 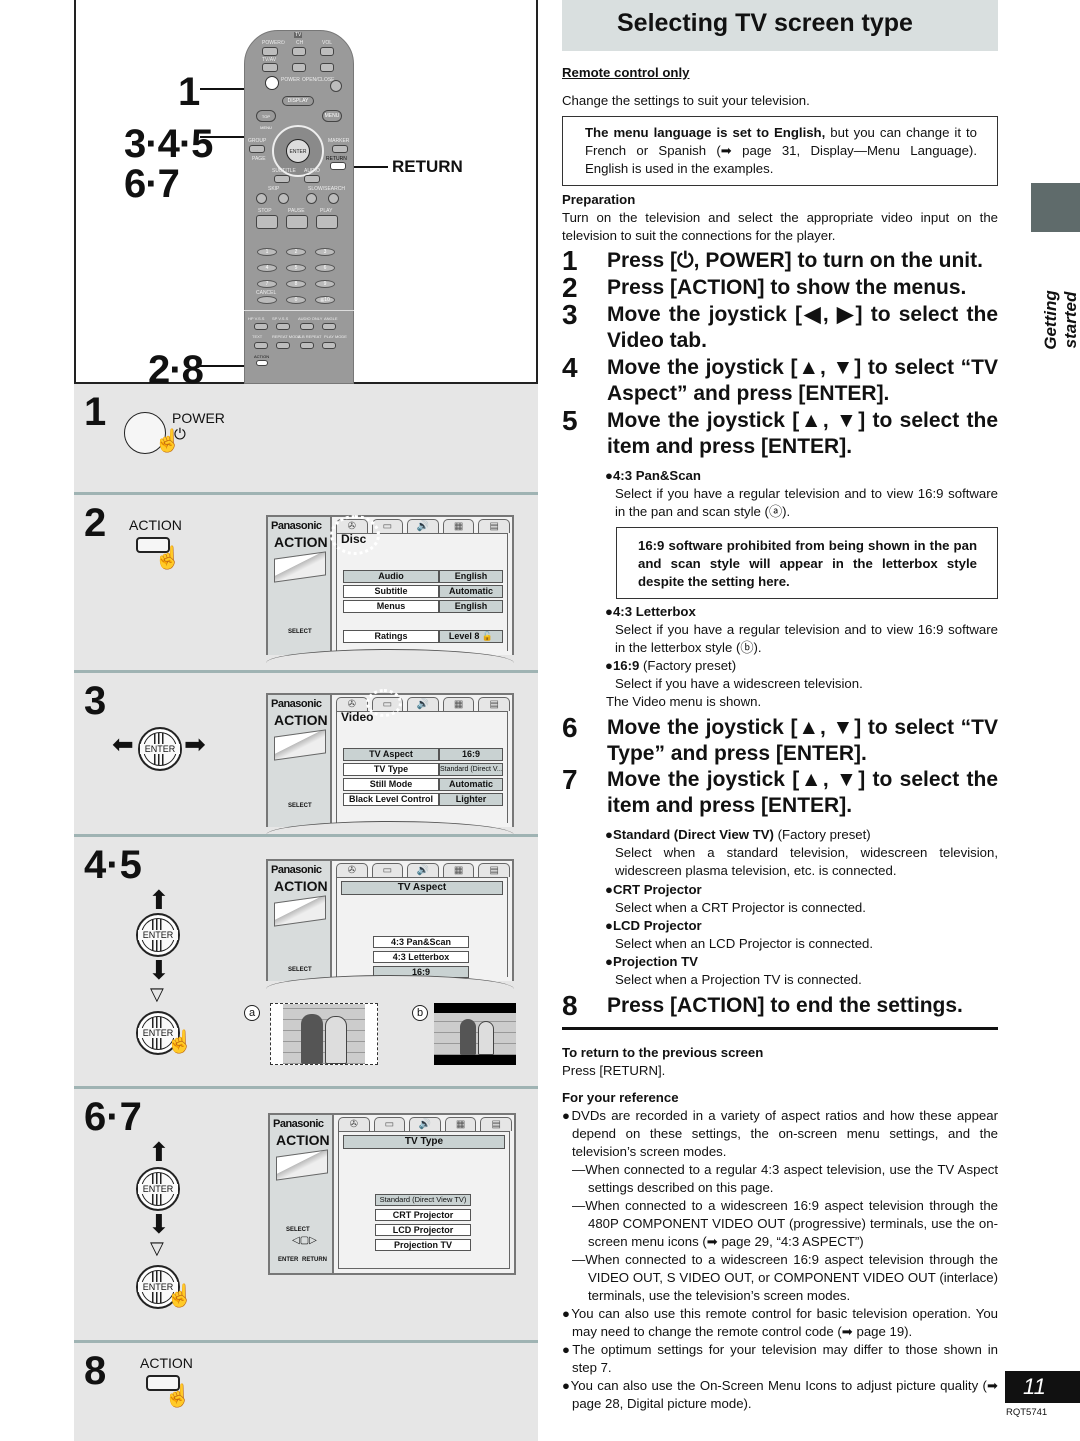 What do you see at coordinates (384, 703) in the screenshot?
I see `highlight-ring` at bounding box center [384, 703].